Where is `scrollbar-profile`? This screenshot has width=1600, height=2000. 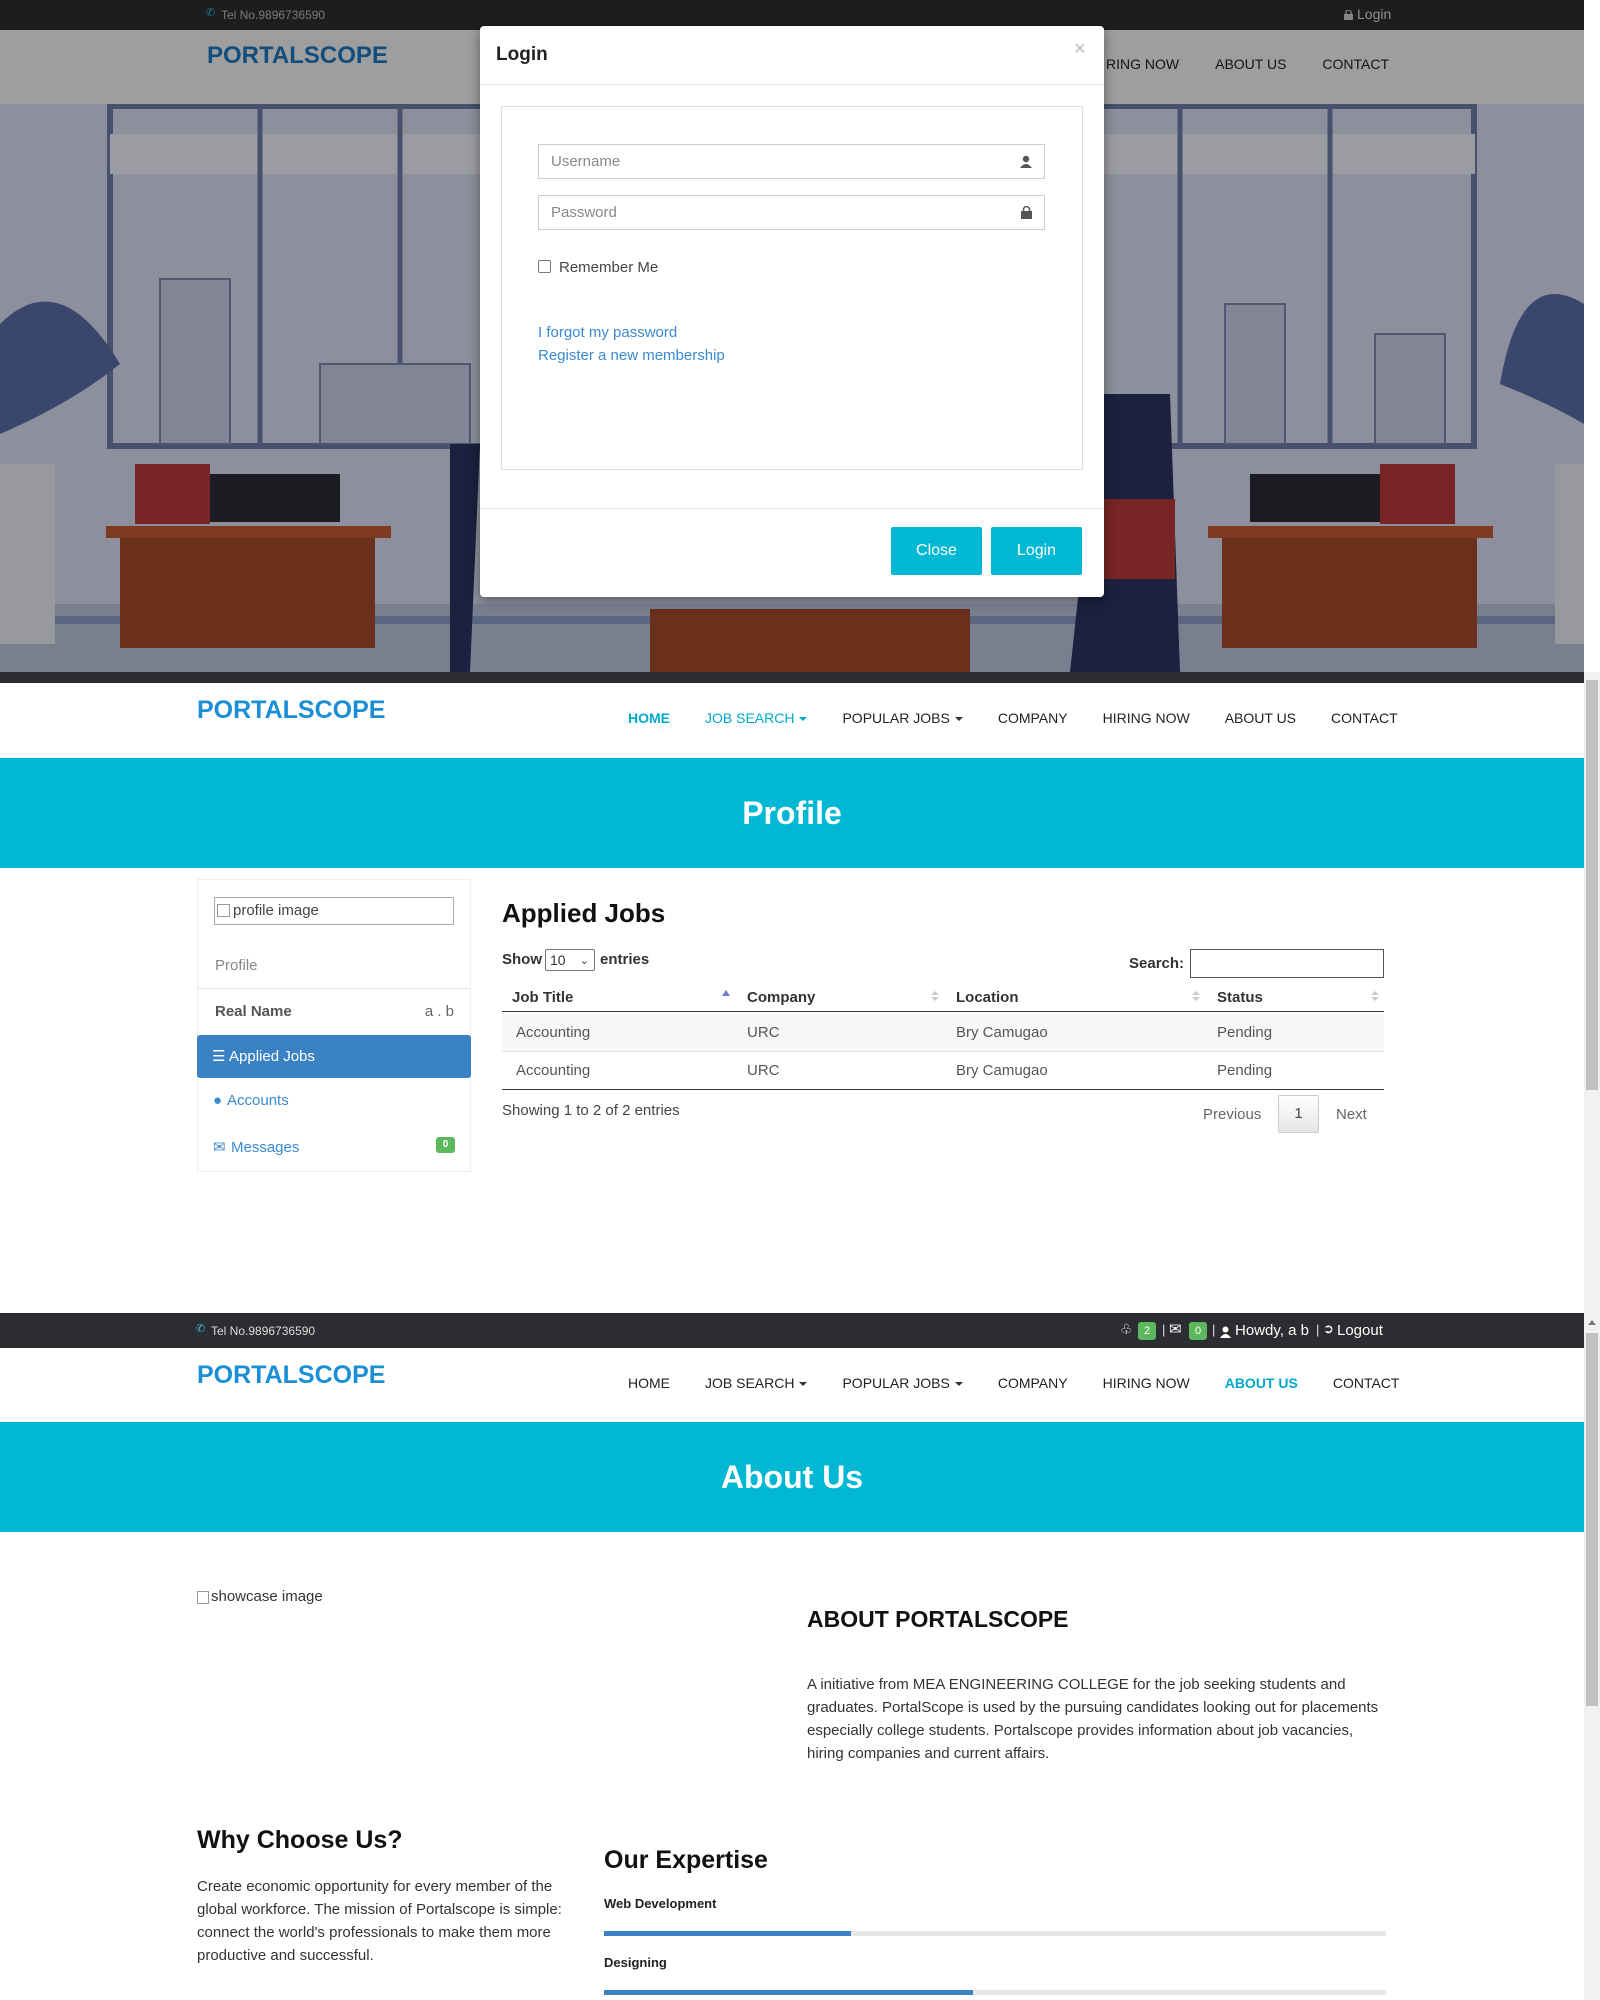 scrollbar-profile is located at coordinates (1592, 992).